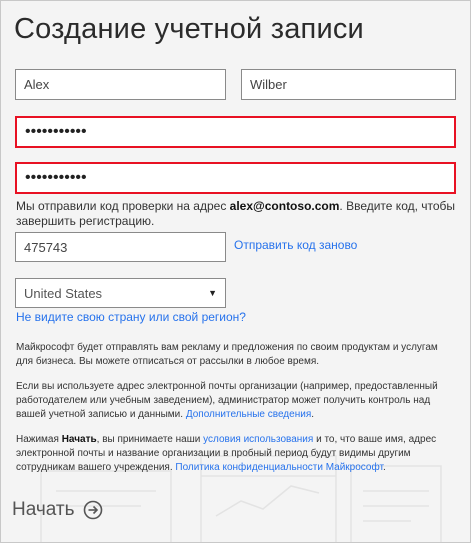 The image size is (471, 543). I want to click on privacy-policy-link: Политика конфиденциальности Майкрософт, so click(279, 467).